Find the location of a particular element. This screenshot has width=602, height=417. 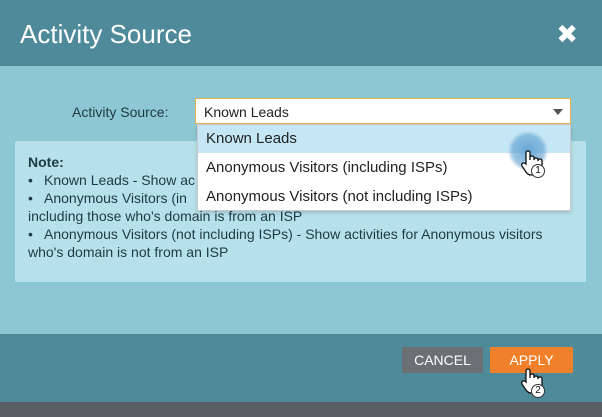

activity-source-label: Activity Source: is located at coordinates (120, 112).